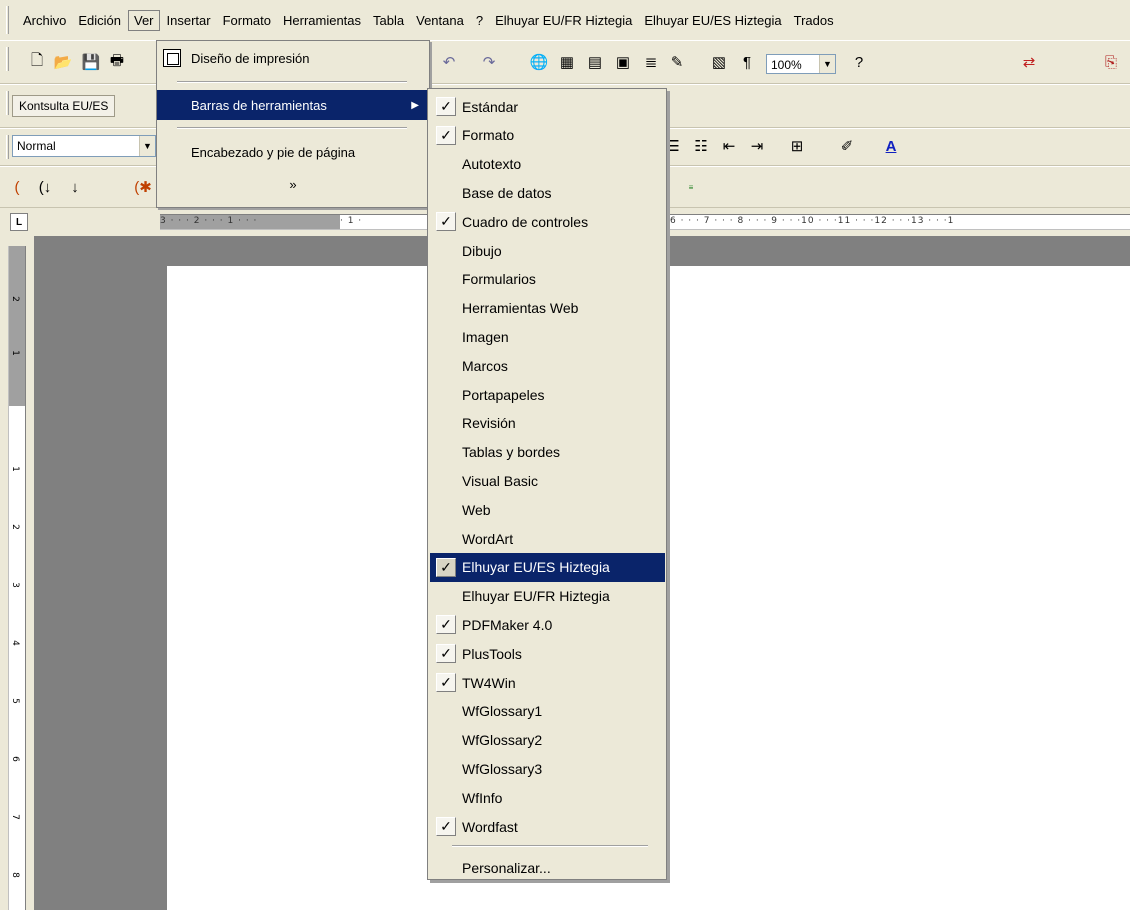 The height and width of the screenshot is (910, 1130). What do you see at coordinates (351, 221) in the screenshot?
I see `ruler-right-labels: · 1 ·` at bounding box center [351, 221].